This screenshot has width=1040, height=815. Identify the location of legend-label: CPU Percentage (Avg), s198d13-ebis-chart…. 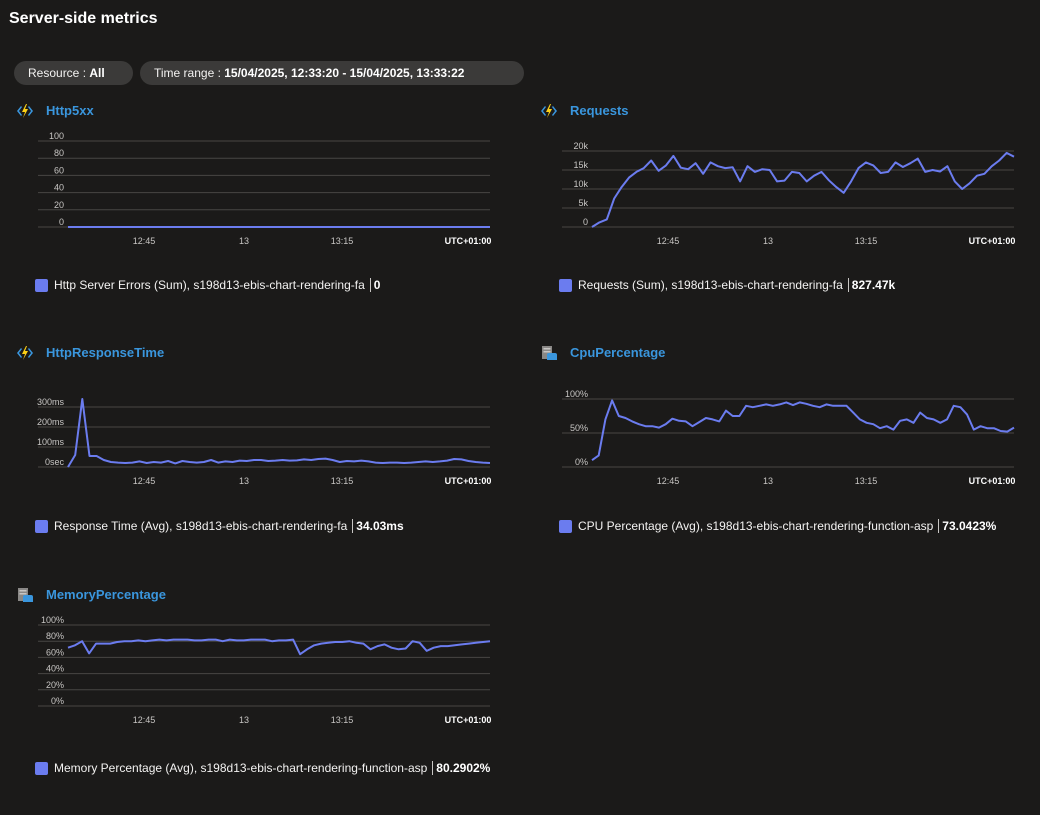
(756, 526).